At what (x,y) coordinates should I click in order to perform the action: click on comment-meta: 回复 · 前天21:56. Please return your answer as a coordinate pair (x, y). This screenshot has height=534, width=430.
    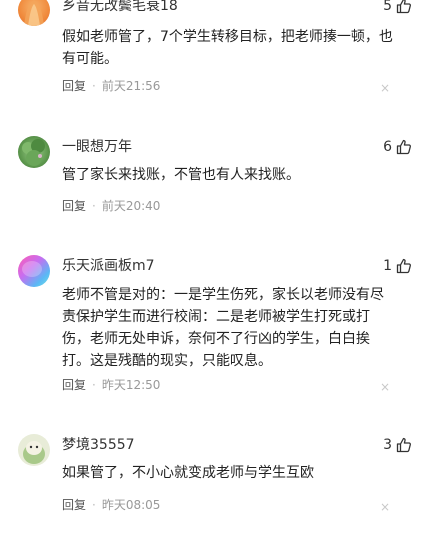
    Looking at the image, I should click on (111, 86).